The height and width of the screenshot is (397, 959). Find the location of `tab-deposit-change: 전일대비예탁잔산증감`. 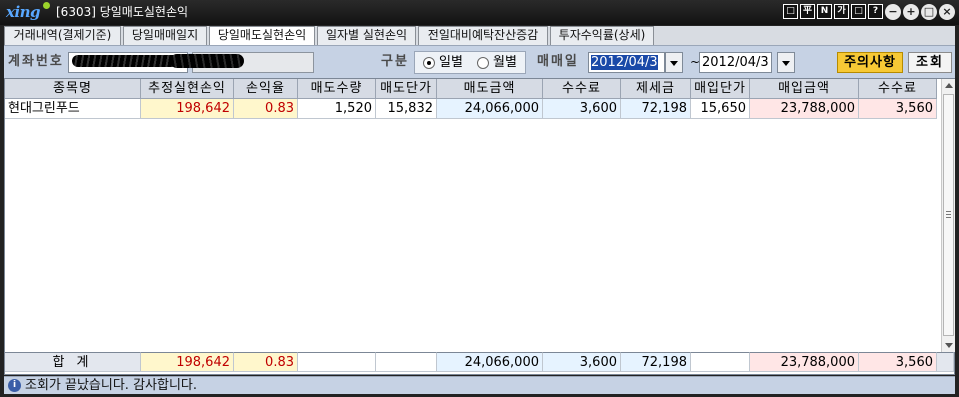

tab-deposit-change: 전일대비예탁잔산증감 is located at coordinates (483, 35).